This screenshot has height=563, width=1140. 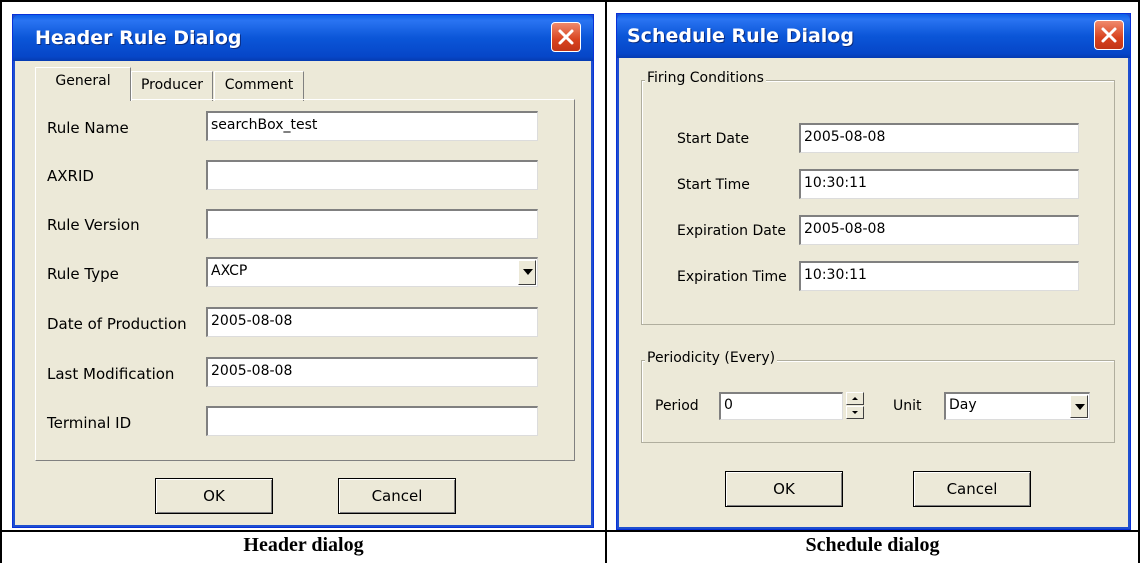 I want to click on rule-type-value: AXCP, so click(x=229, y=271).